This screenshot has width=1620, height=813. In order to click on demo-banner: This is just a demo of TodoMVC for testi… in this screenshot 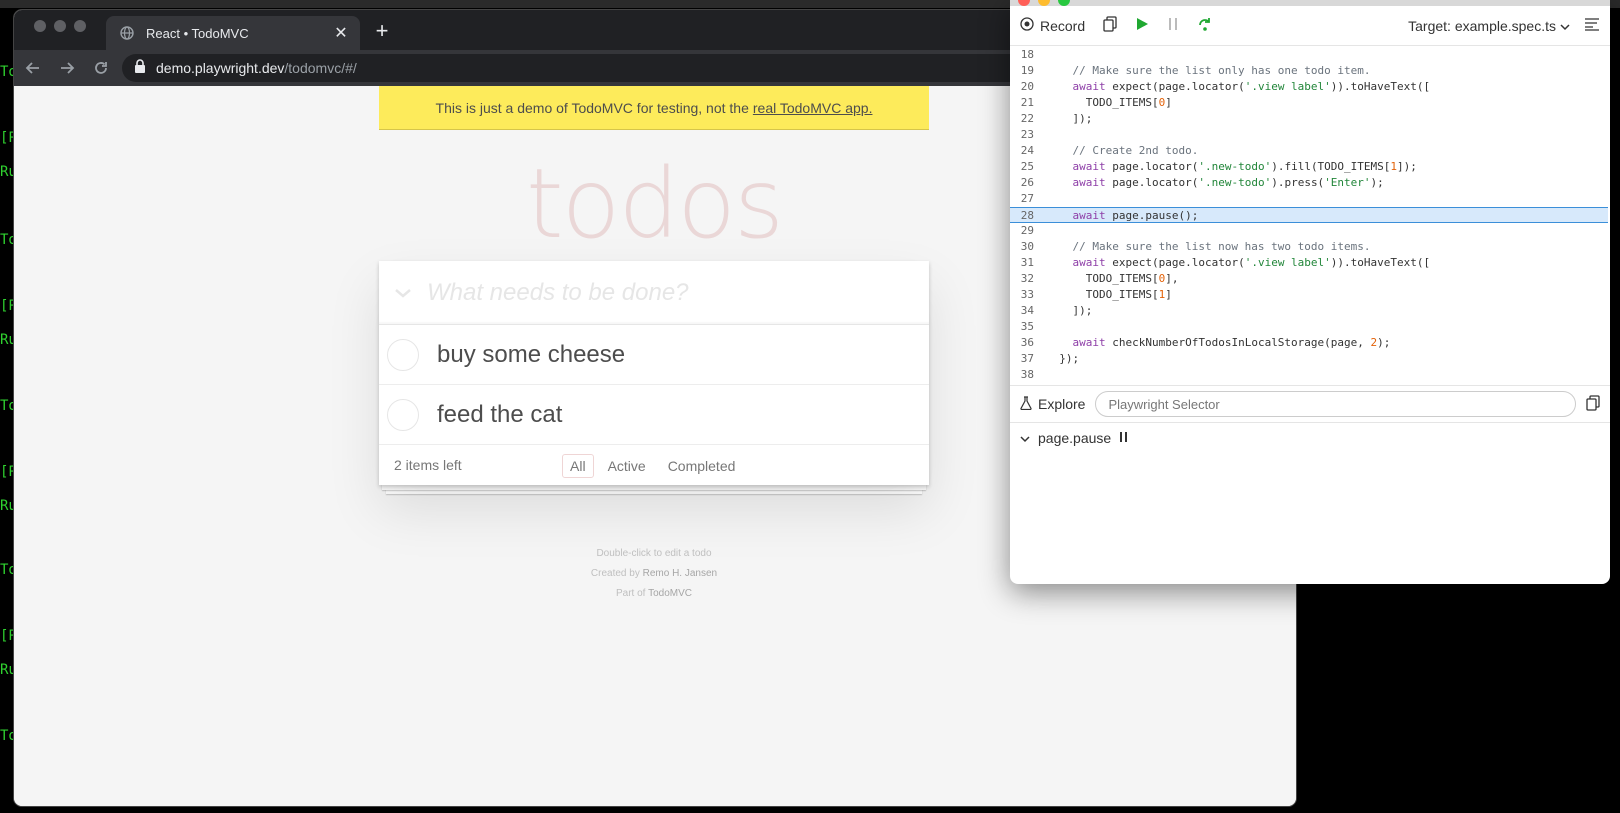, I will do `click(654, 108)`.